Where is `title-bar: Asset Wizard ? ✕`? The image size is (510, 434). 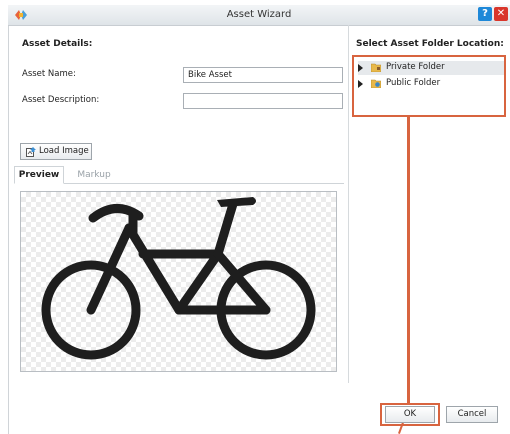 title-bar: Asset Wizard ? ✕ is located at coordinates (259, 15).